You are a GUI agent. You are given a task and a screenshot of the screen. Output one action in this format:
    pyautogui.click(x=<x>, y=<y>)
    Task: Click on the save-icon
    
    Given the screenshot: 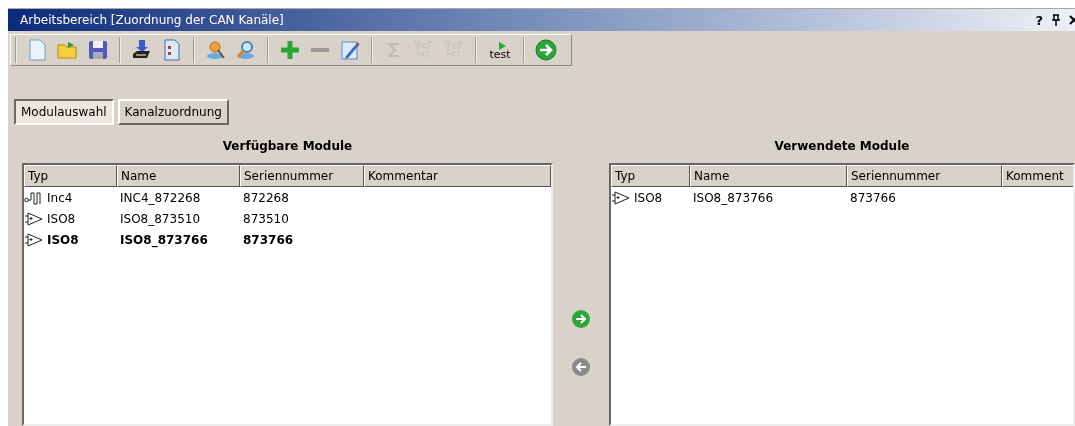 What is the action you would take?
    pyautogui.click(x=98, y=50)
    